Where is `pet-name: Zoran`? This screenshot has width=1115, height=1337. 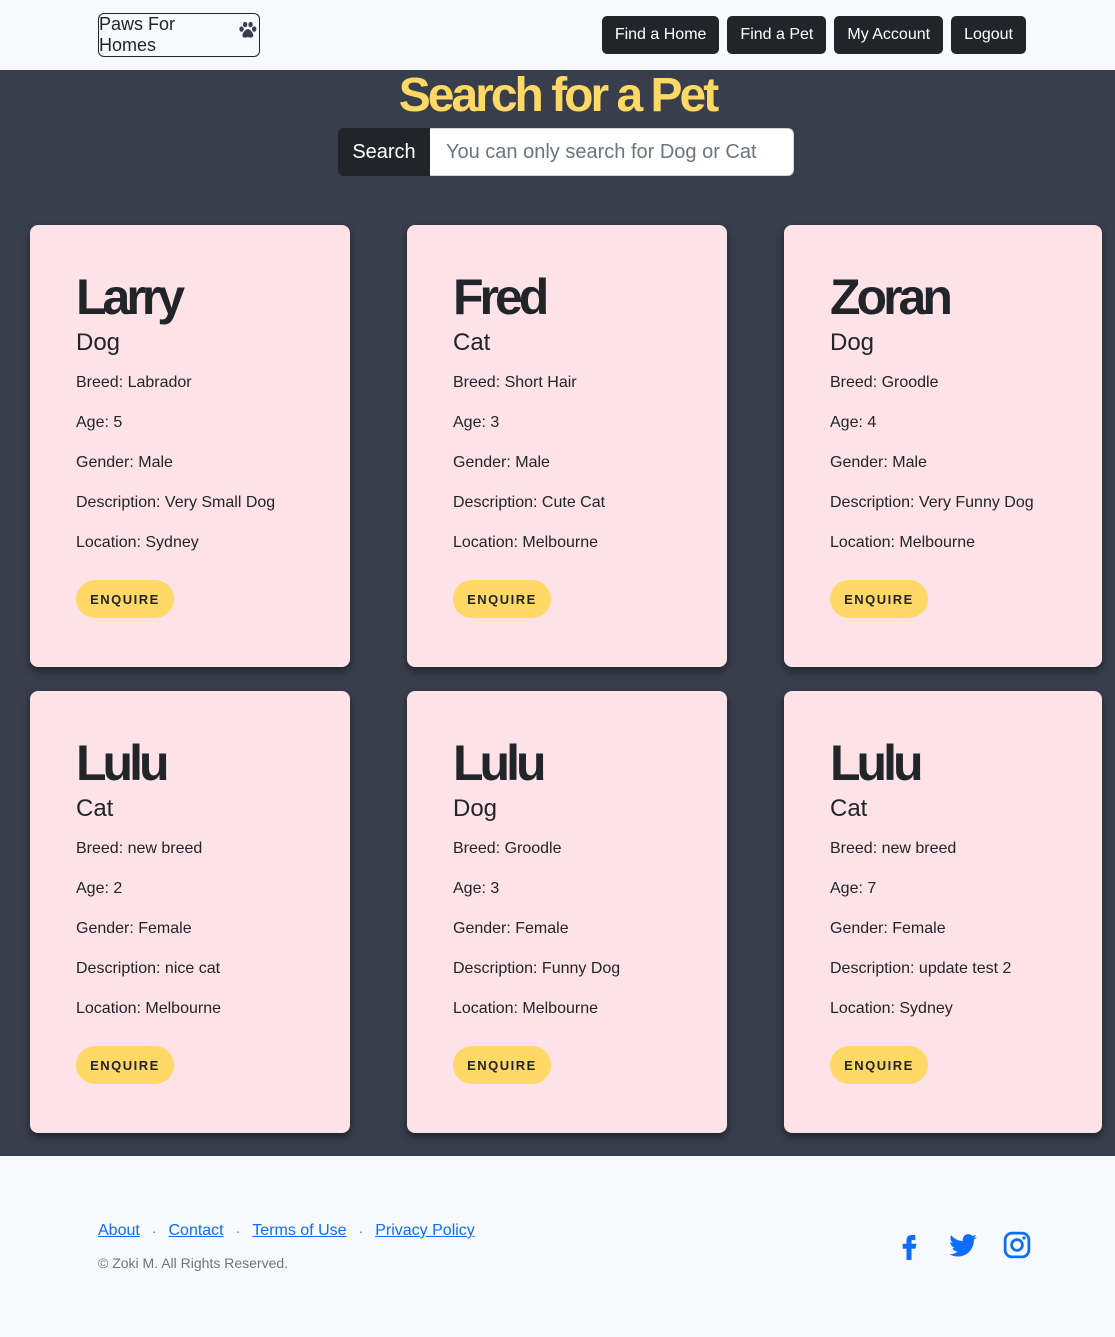
pet-name: Zoran is located at coordinates (891, 297).